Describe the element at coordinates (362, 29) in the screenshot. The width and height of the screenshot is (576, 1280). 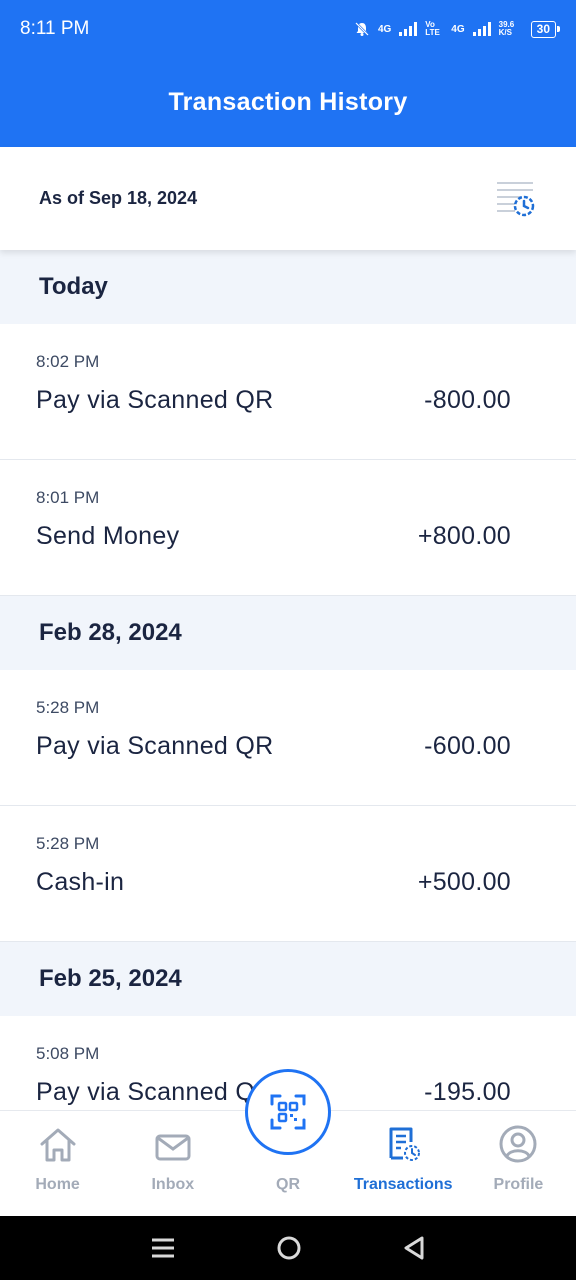
I see `notifications-off-icon` at that location.